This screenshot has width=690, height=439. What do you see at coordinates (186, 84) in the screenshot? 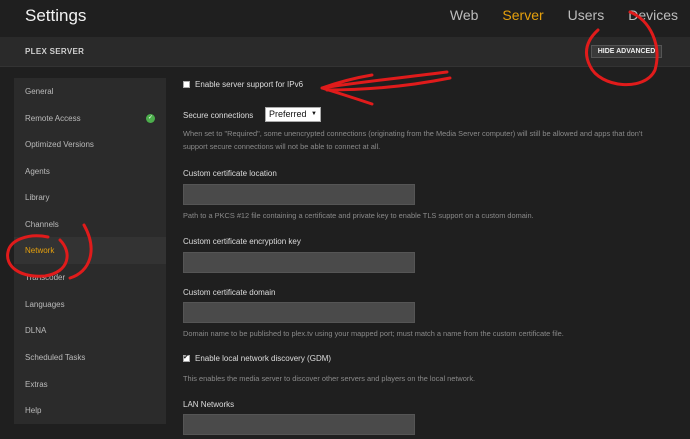
I see `ipv6-checkbox` at bounding box center [186, 84].